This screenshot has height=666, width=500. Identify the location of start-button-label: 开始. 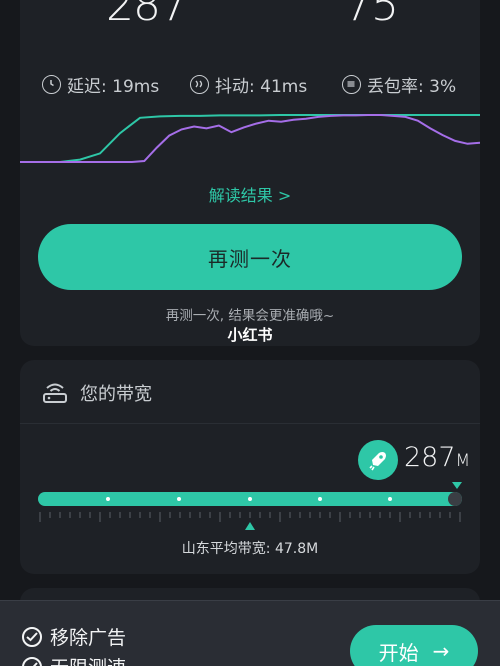
(398, 652).